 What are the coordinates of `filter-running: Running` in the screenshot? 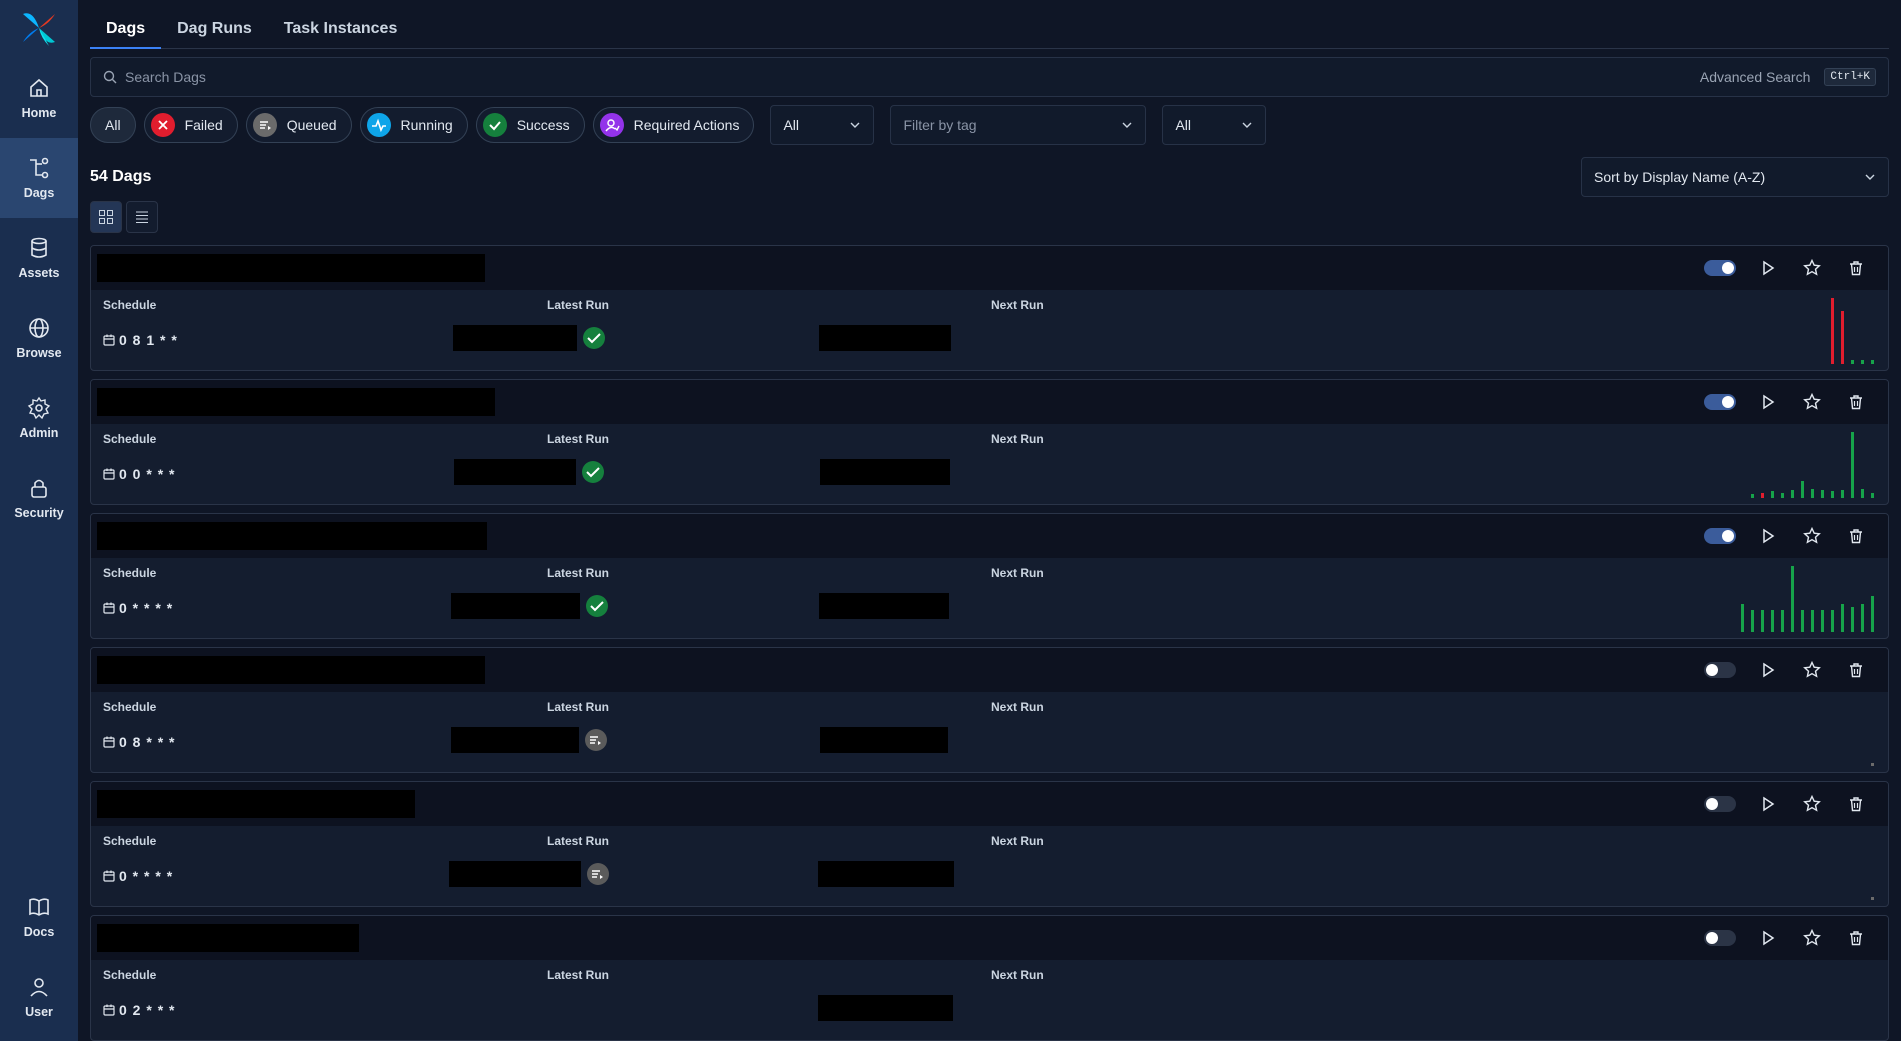 It's located at (413, 125).